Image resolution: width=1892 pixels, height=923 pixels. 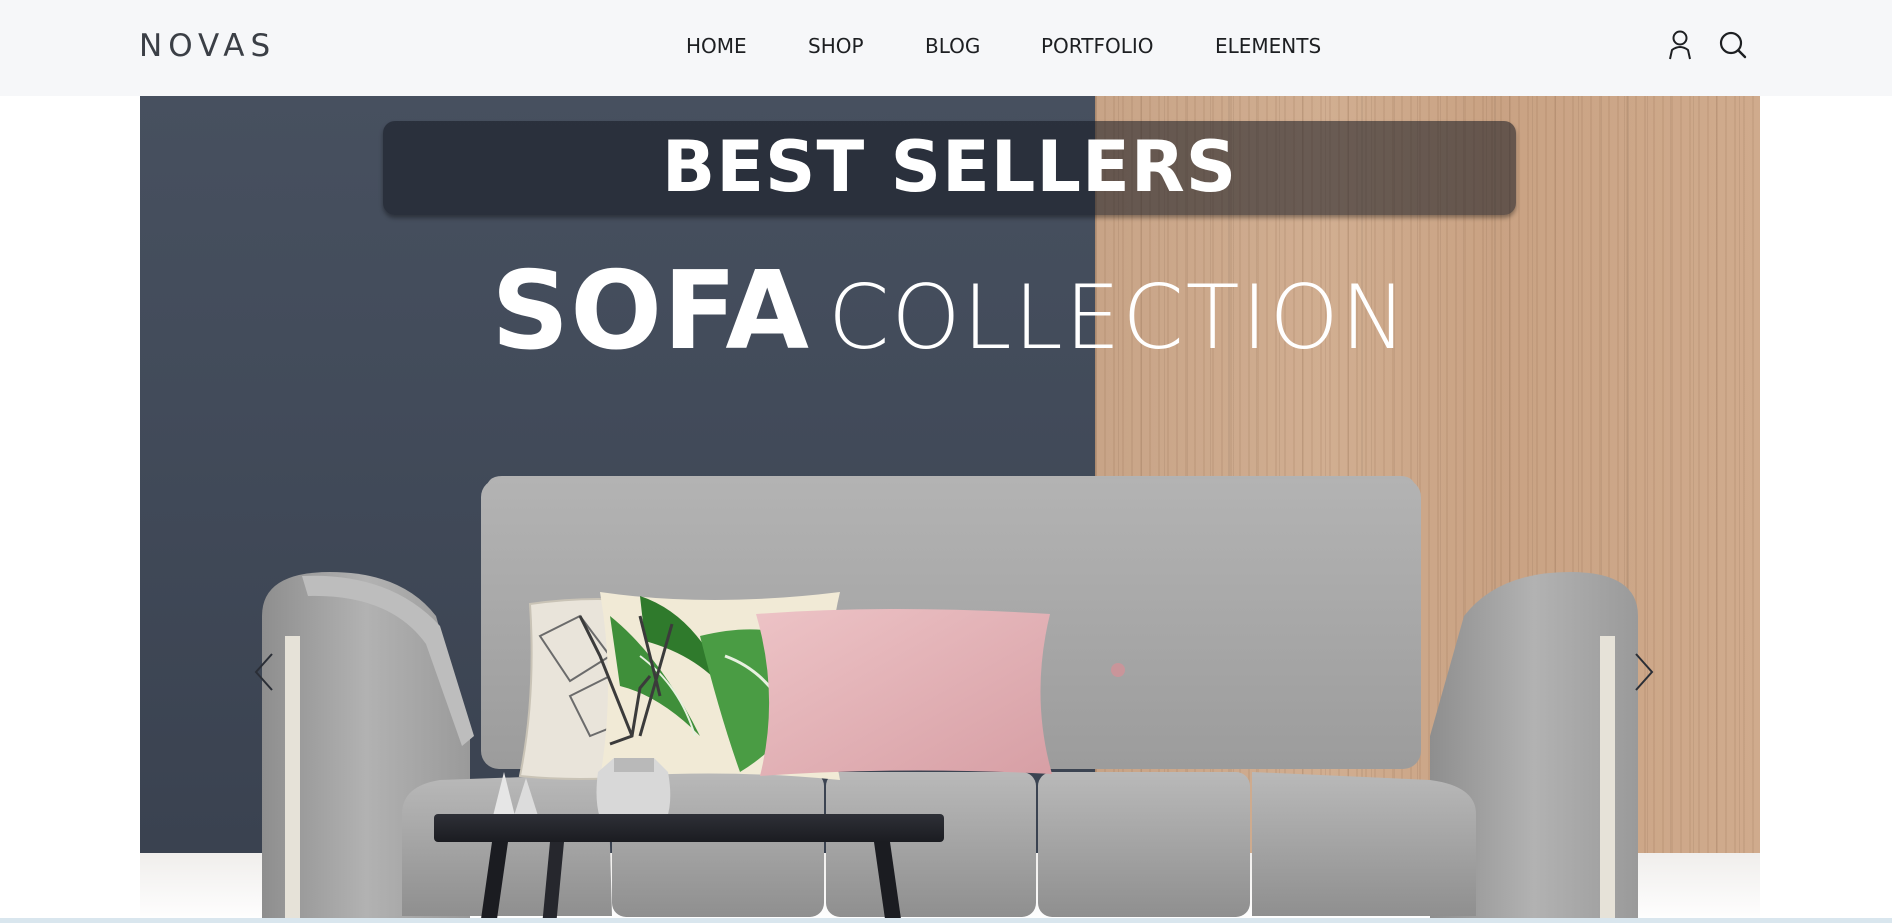 What do you see at coordinates (716, 46) in the screenshot?
I see `nav-home: HOME` at bounding box center [716, 46].